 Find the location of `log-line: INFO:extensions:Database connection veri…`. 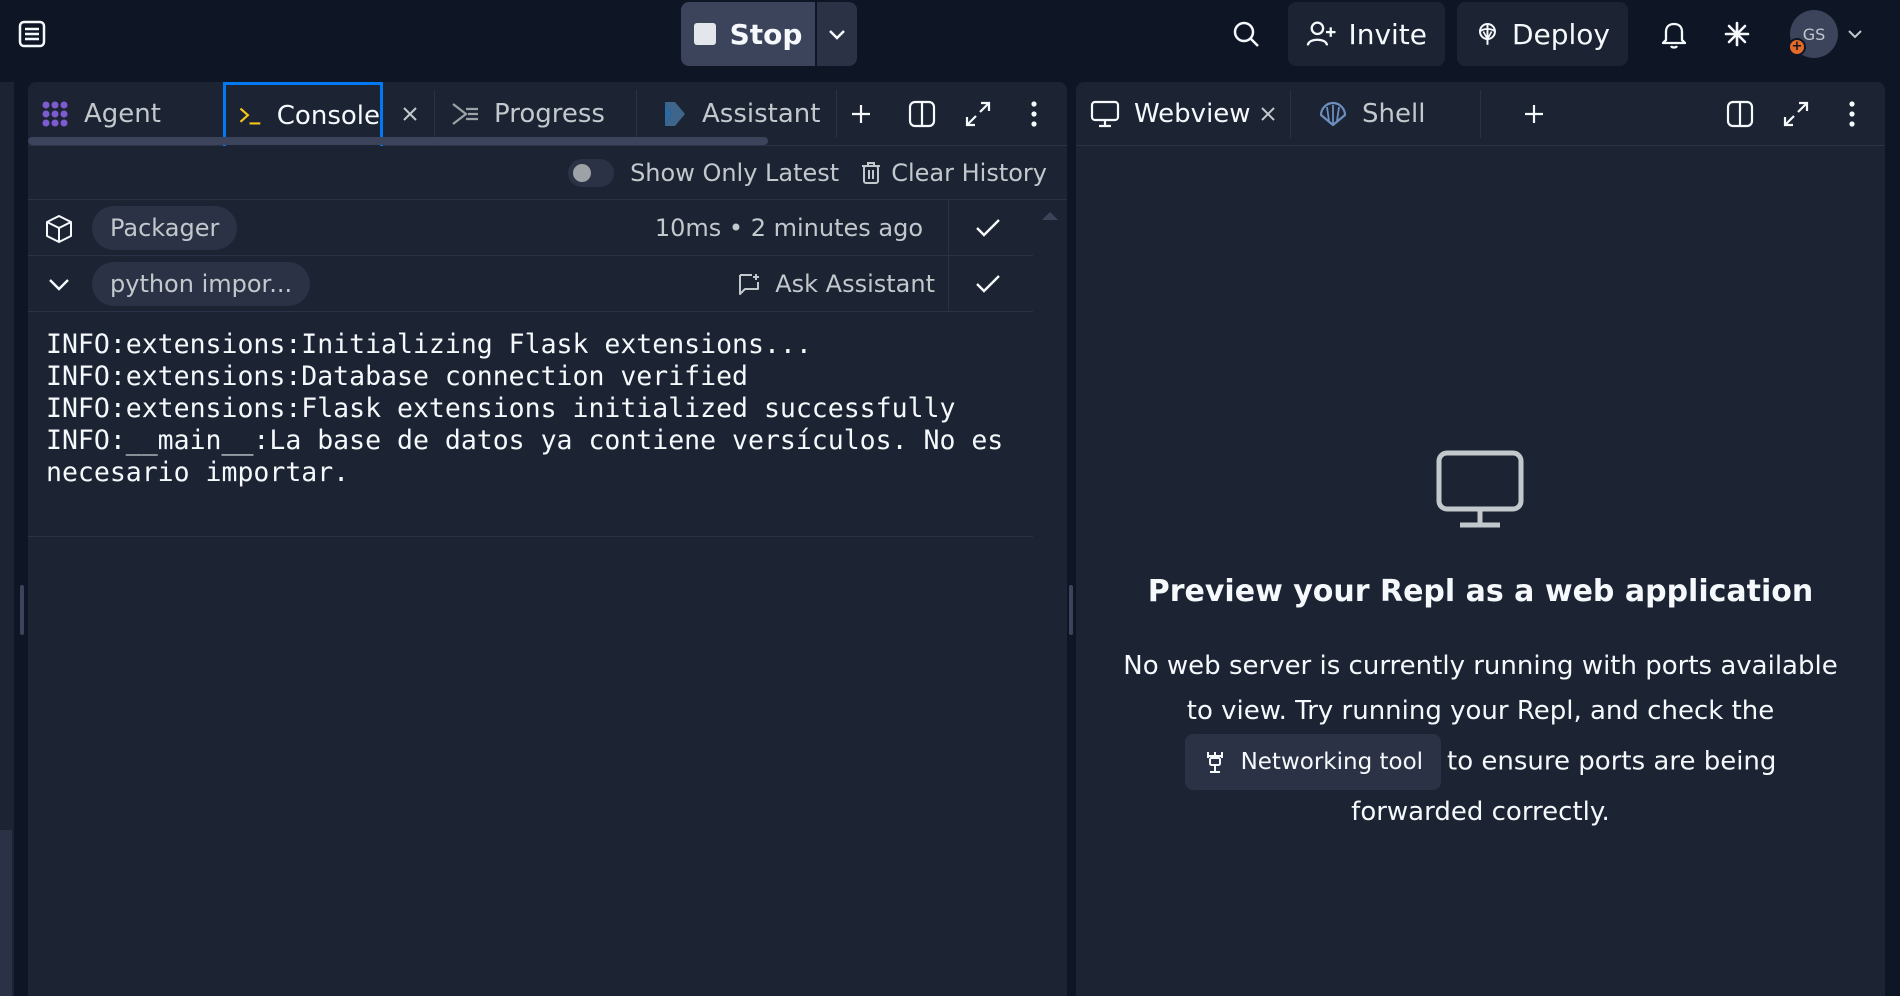

log-line: INFO:extensions:Database connection veri… is located at coordinates (397, 376).